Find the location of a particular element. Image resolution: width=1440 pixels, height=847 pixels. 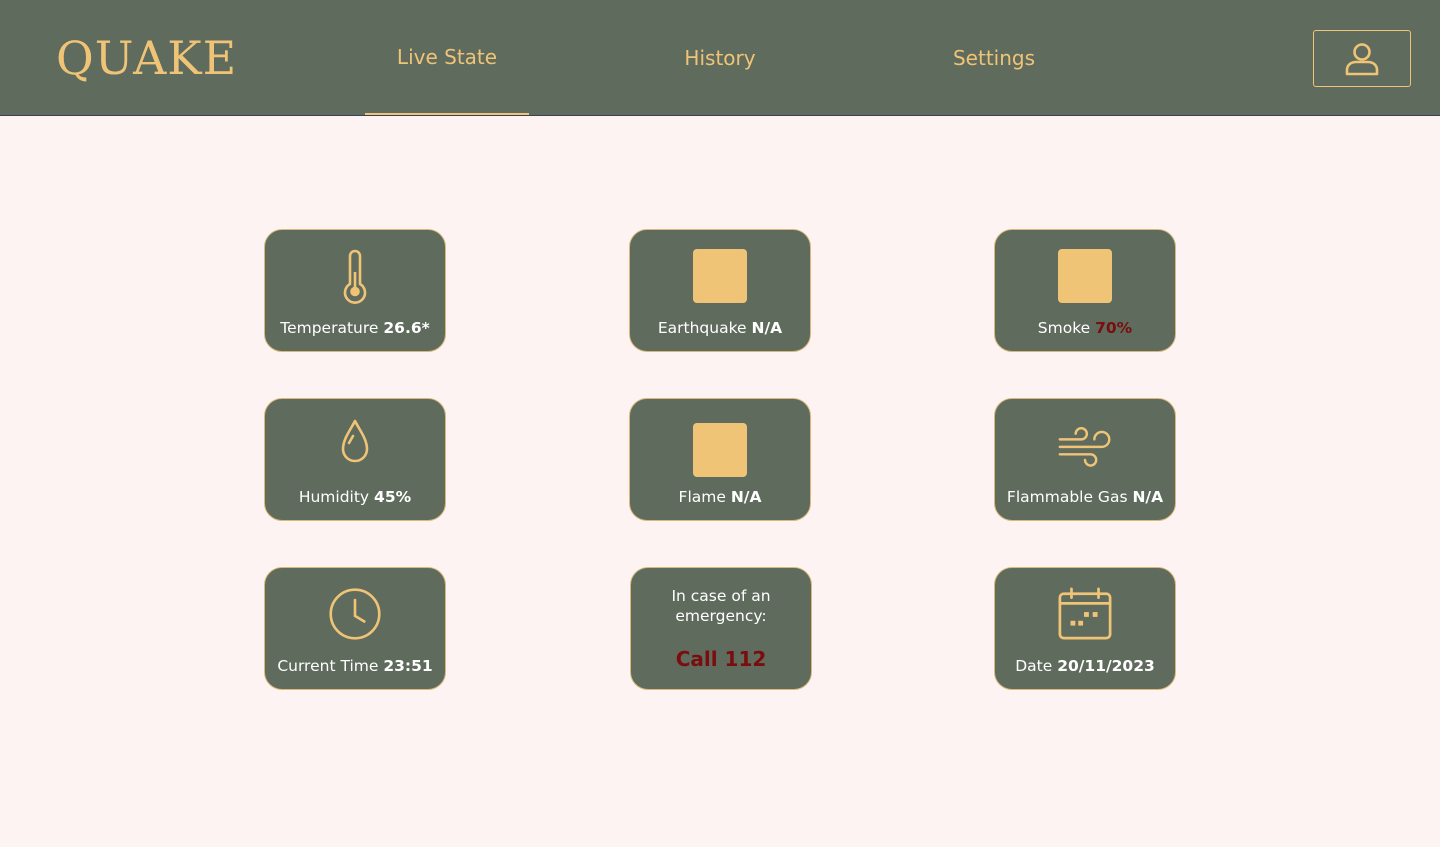

flammable-gas-label: Flammable Gas N/A is located at coordinates (1085, 497).